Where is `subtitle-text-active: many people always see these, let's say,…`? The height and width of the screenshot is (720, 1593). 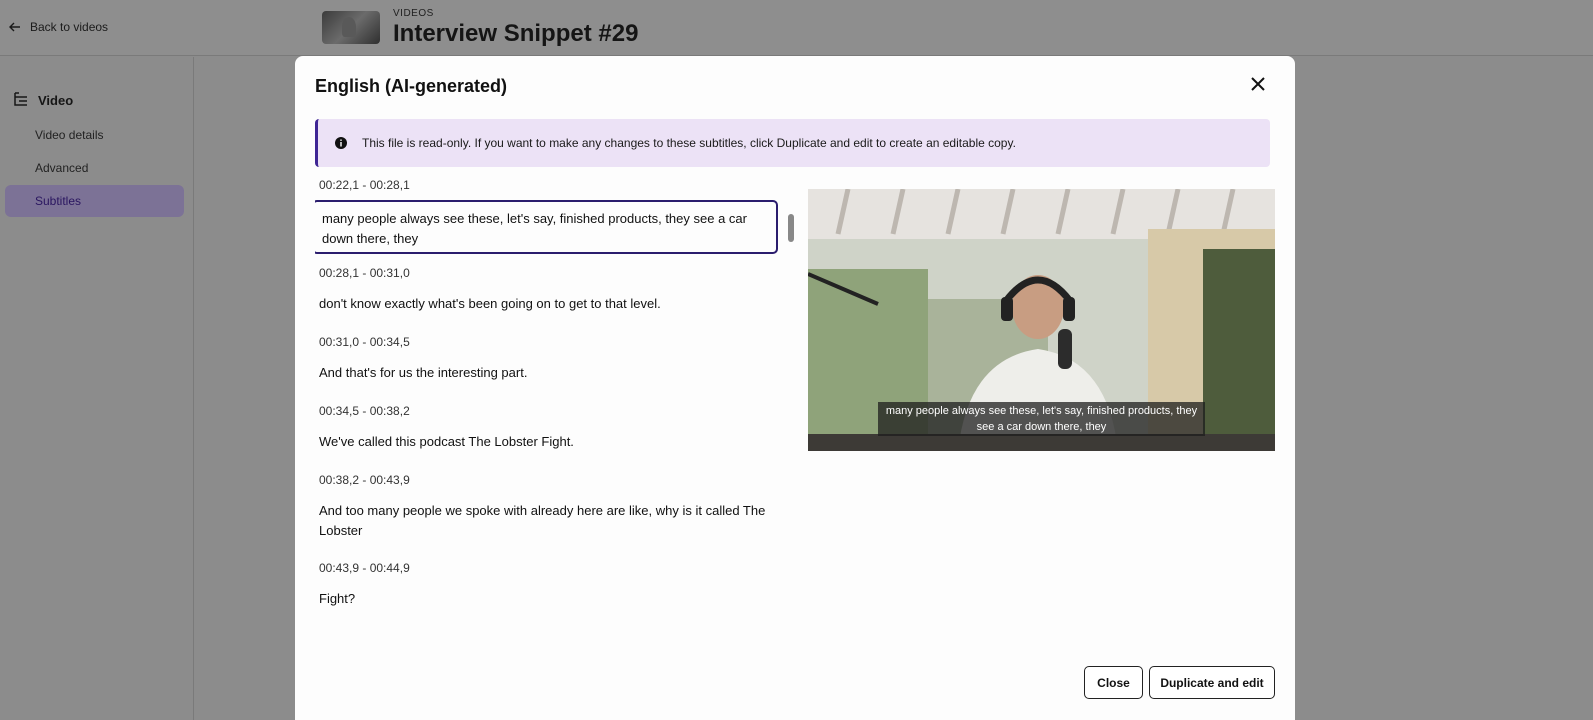 subtitle-text-active: many people always see these, let's say,… is located at coordinates (546, 227).